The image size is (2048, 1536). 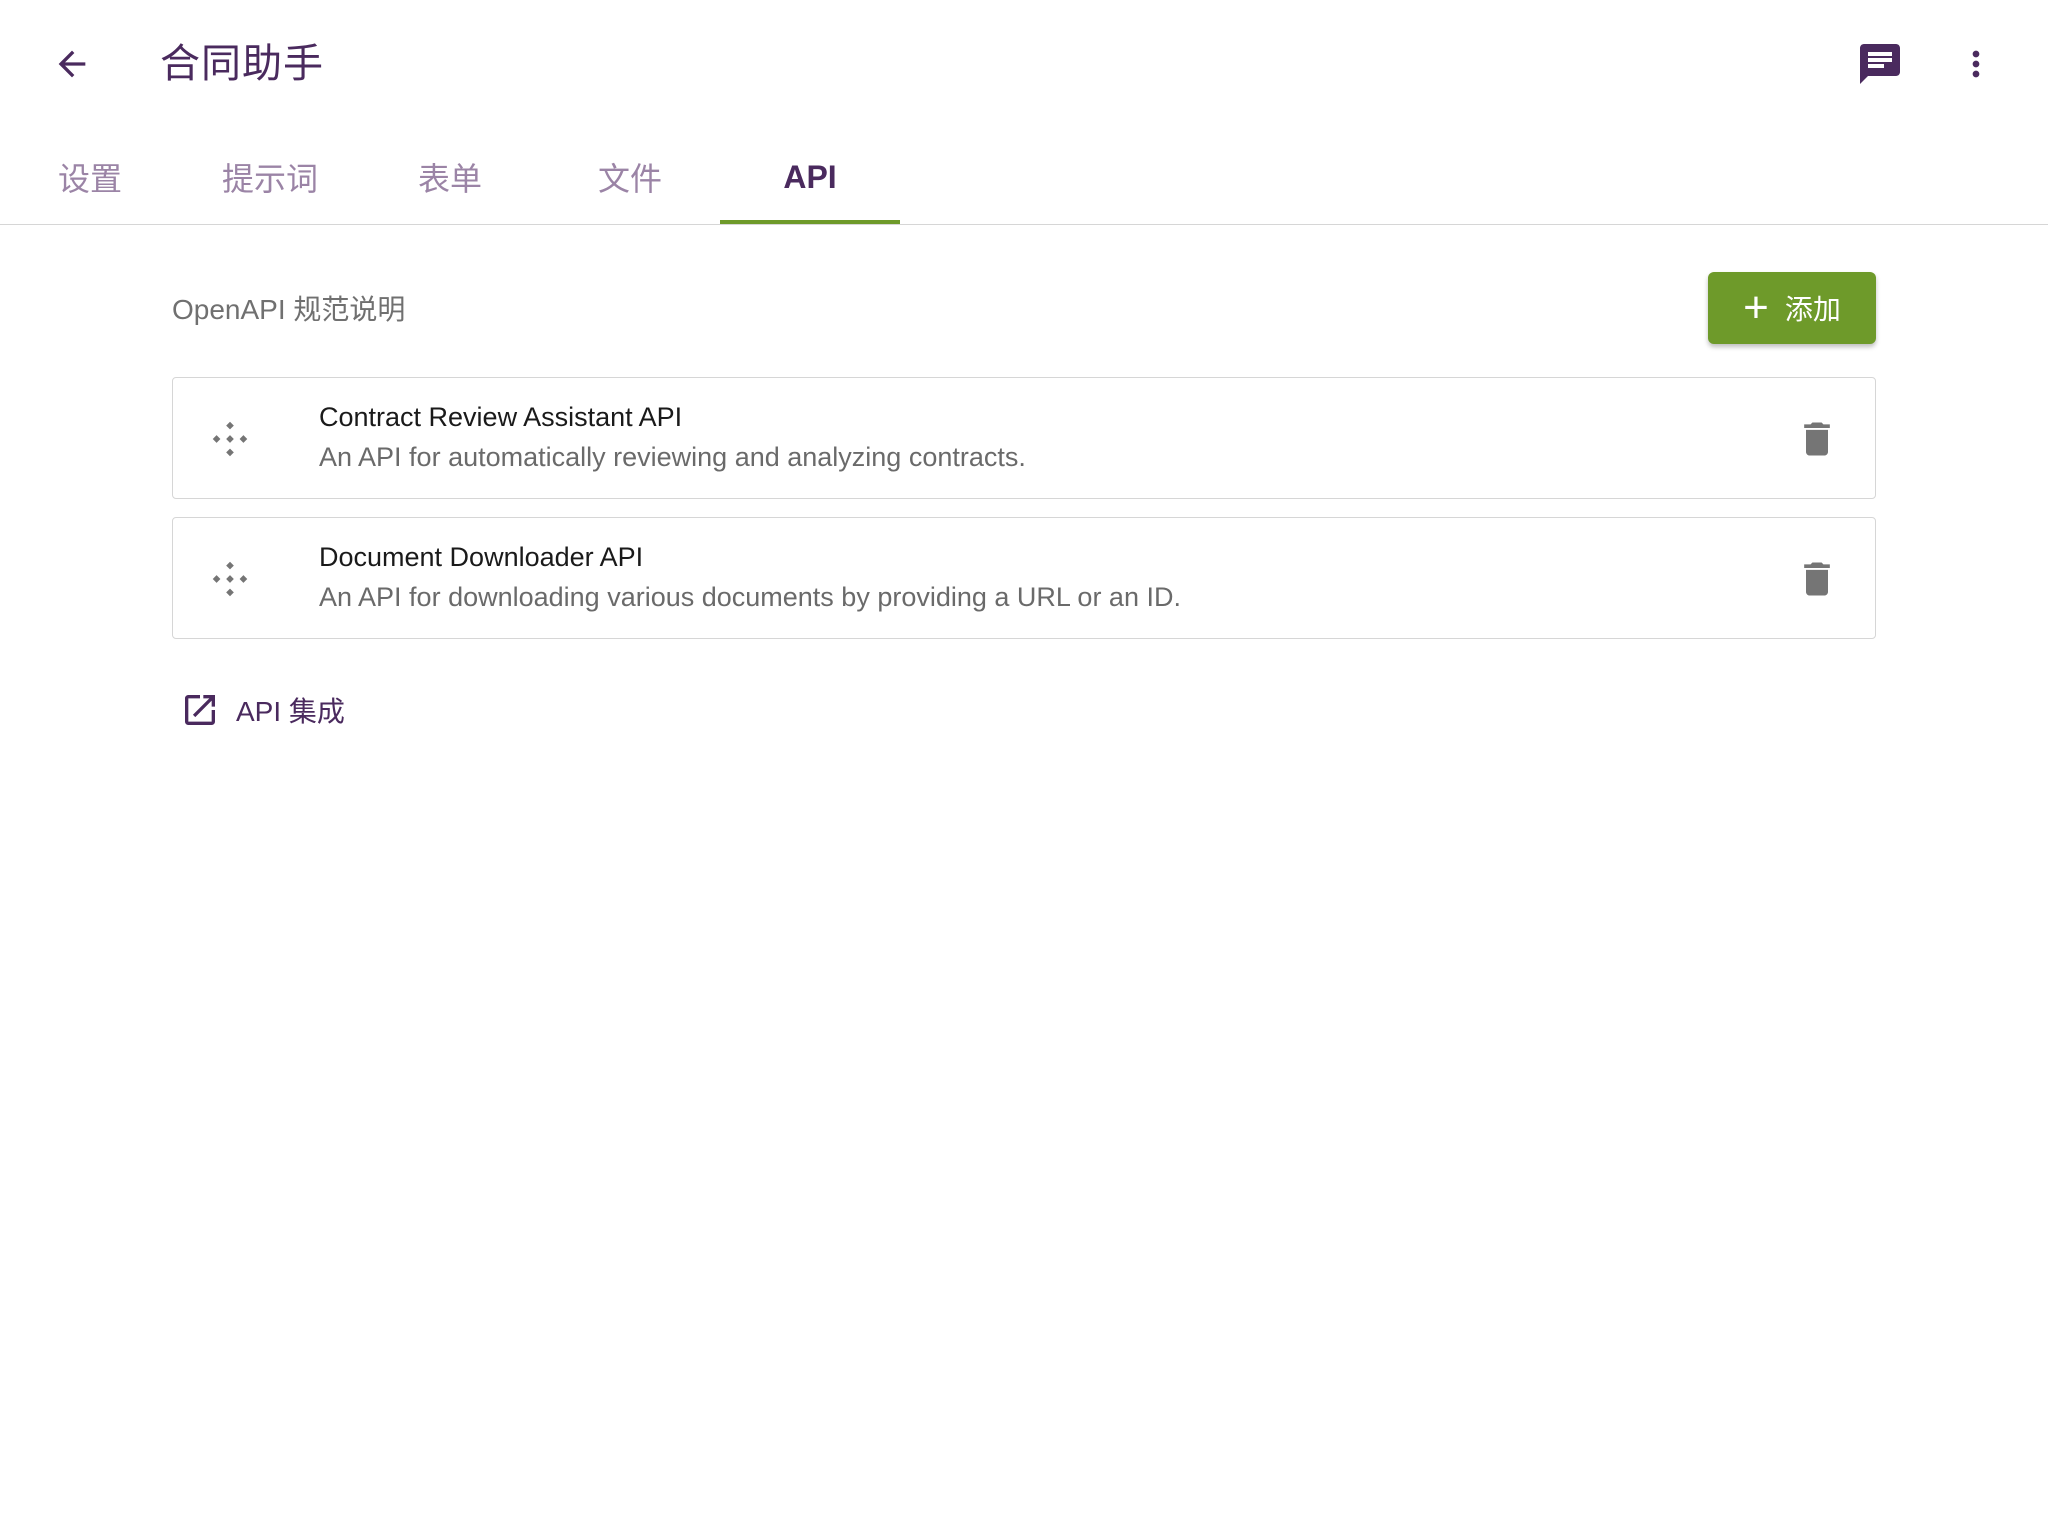 What do you see at coordinates (270, 177) in the screenshot?
I see `tab-prompts: 提示词` at bounding box center [270, 177].